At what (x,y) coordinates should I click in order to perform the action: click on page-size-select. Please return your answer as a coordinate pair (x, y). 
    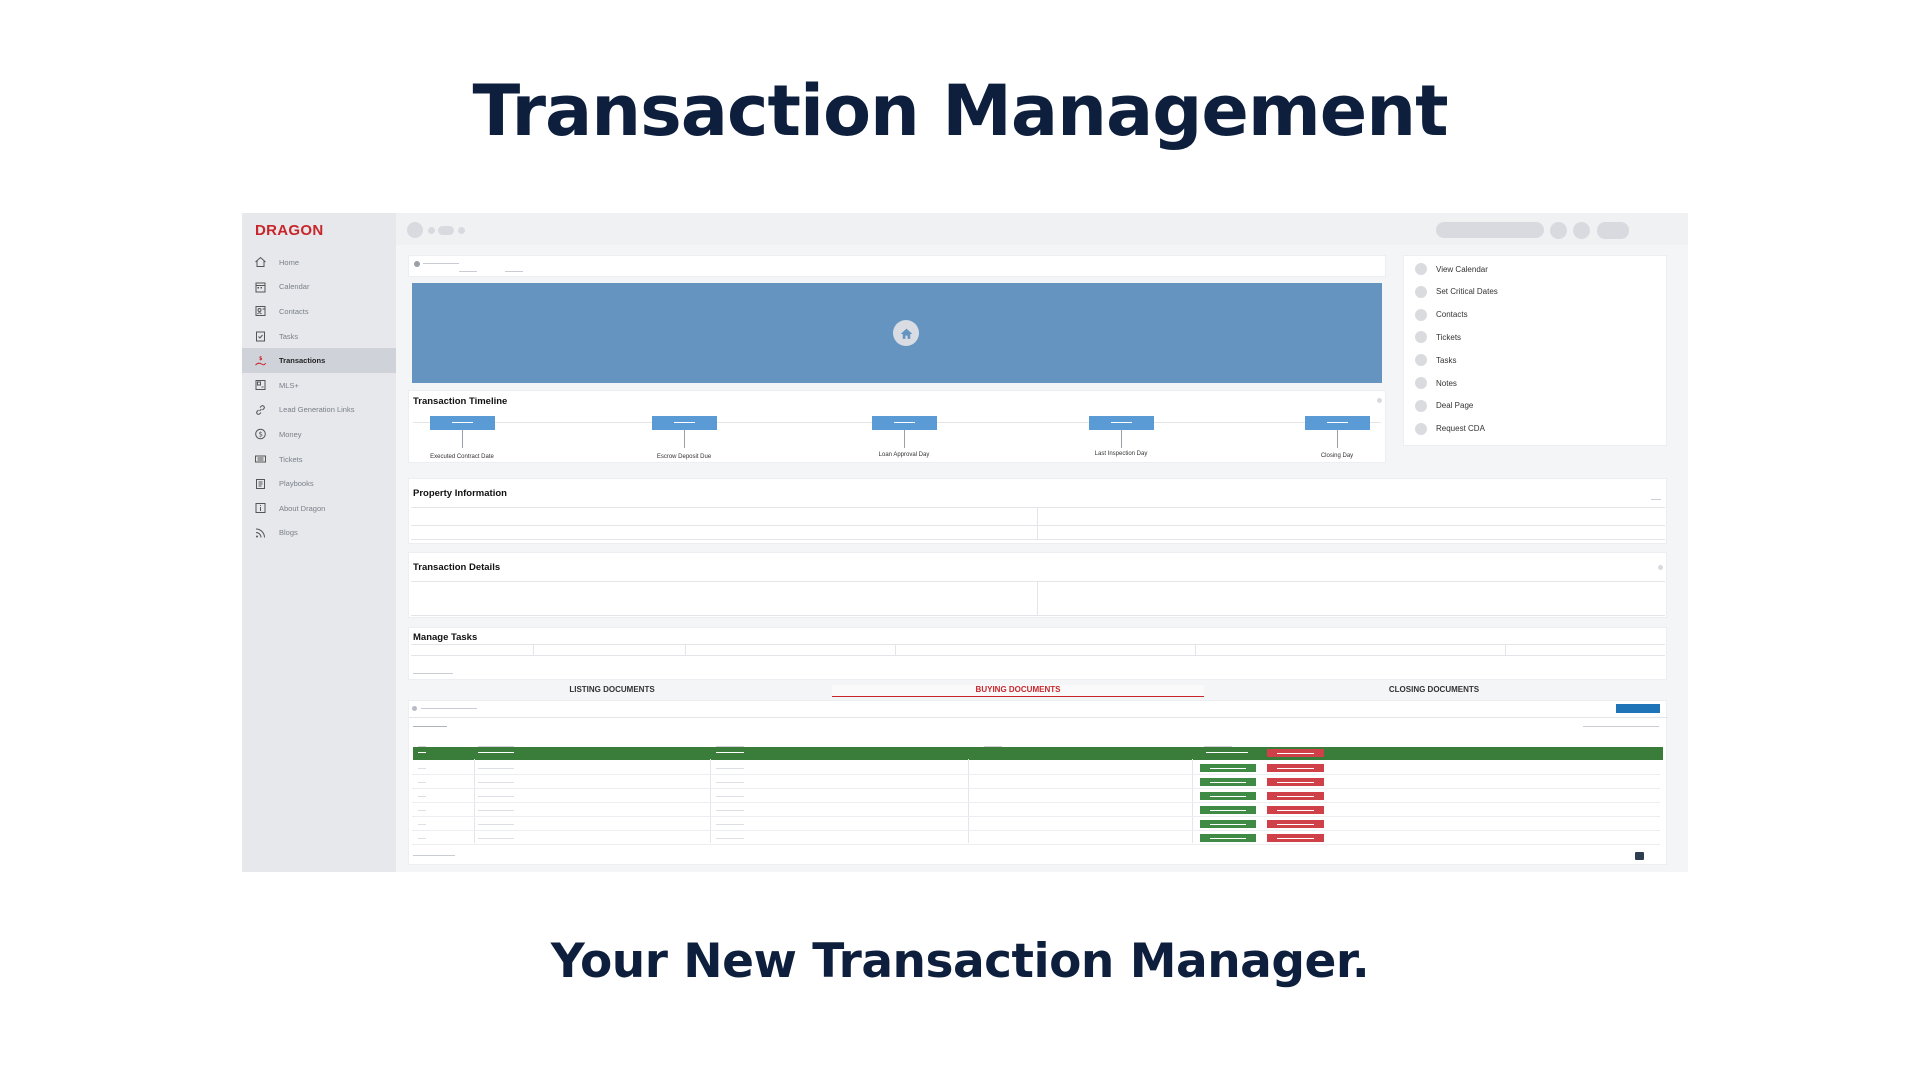
    Looking at the image, I should click on (430, 726).